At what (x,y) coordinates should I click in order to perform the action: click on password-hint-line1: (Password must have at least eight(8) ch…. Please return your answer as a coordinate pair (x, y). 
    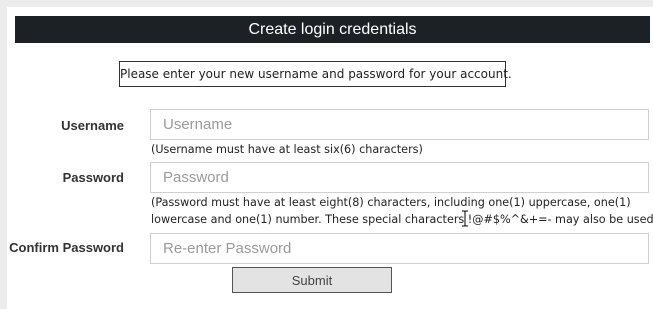
    Looking at the image, I should click on (391, 202).